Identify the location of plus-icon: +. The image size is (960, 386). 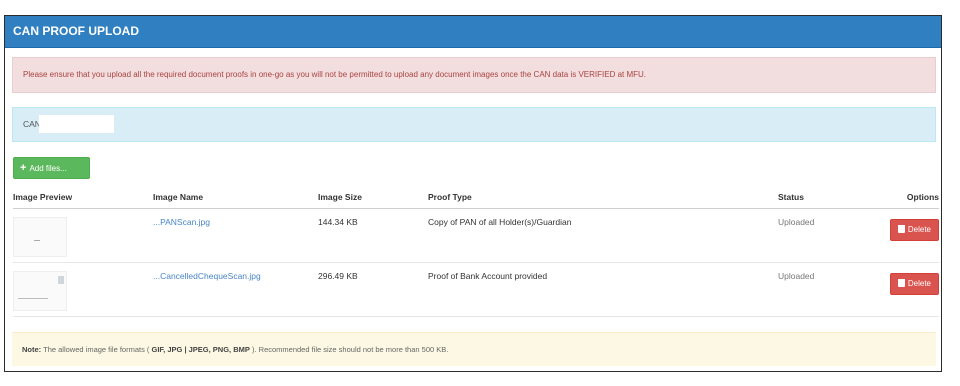
(23, 168).